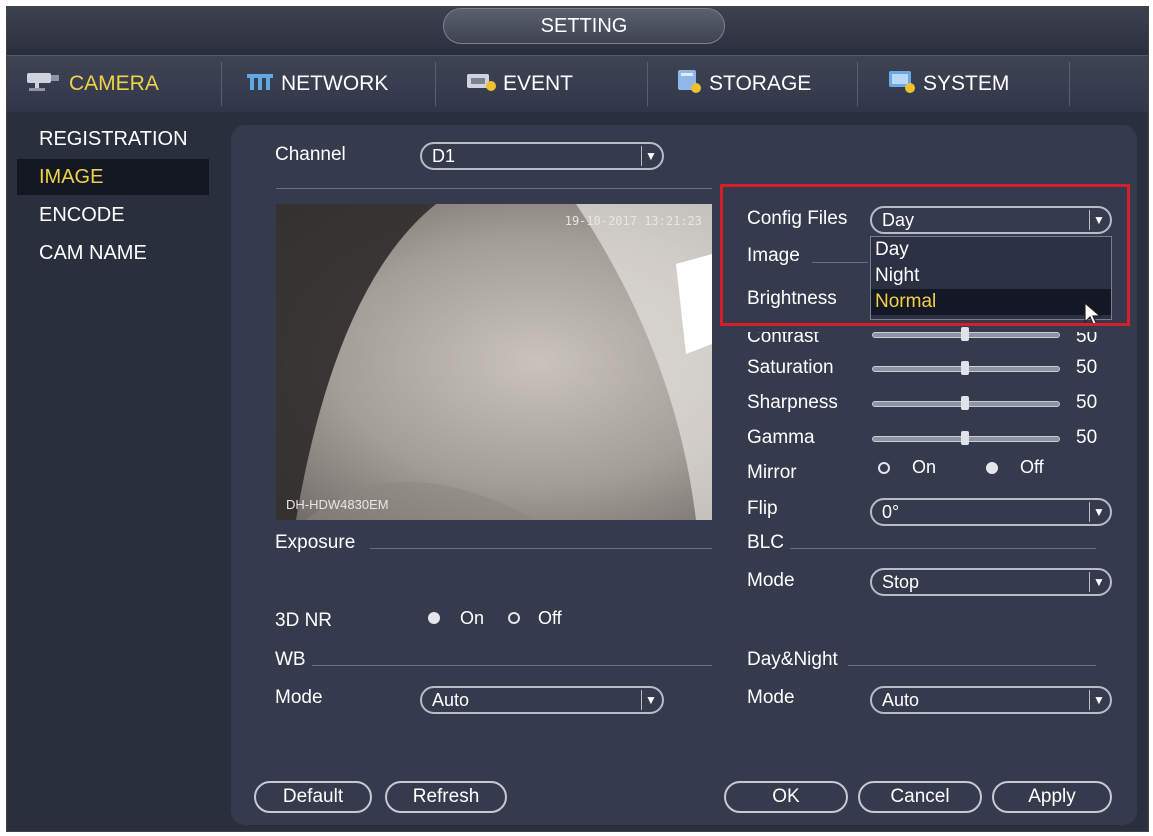 The width and height of the screenshot is (1153, 836). What do you see at coordinates (313, 797) in the screenshot?
I see `default-button: Default` at bounding box center [313, 797].